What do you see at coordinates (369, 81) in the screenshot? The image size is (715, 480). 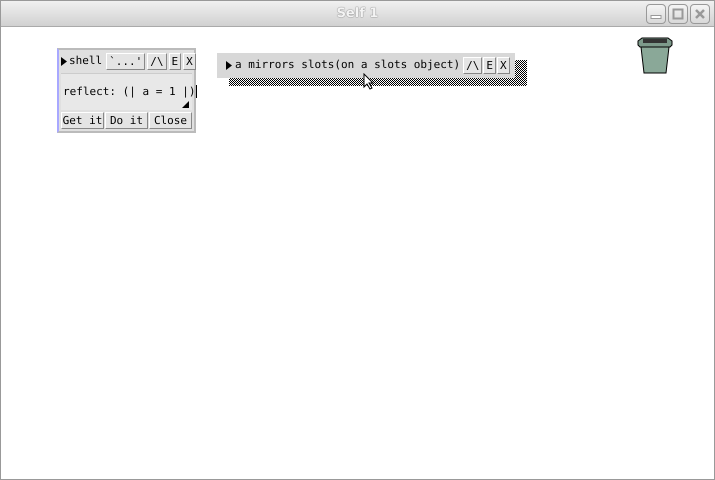 I see `mouse-pointer-icon` at bounding box center [369, 81].